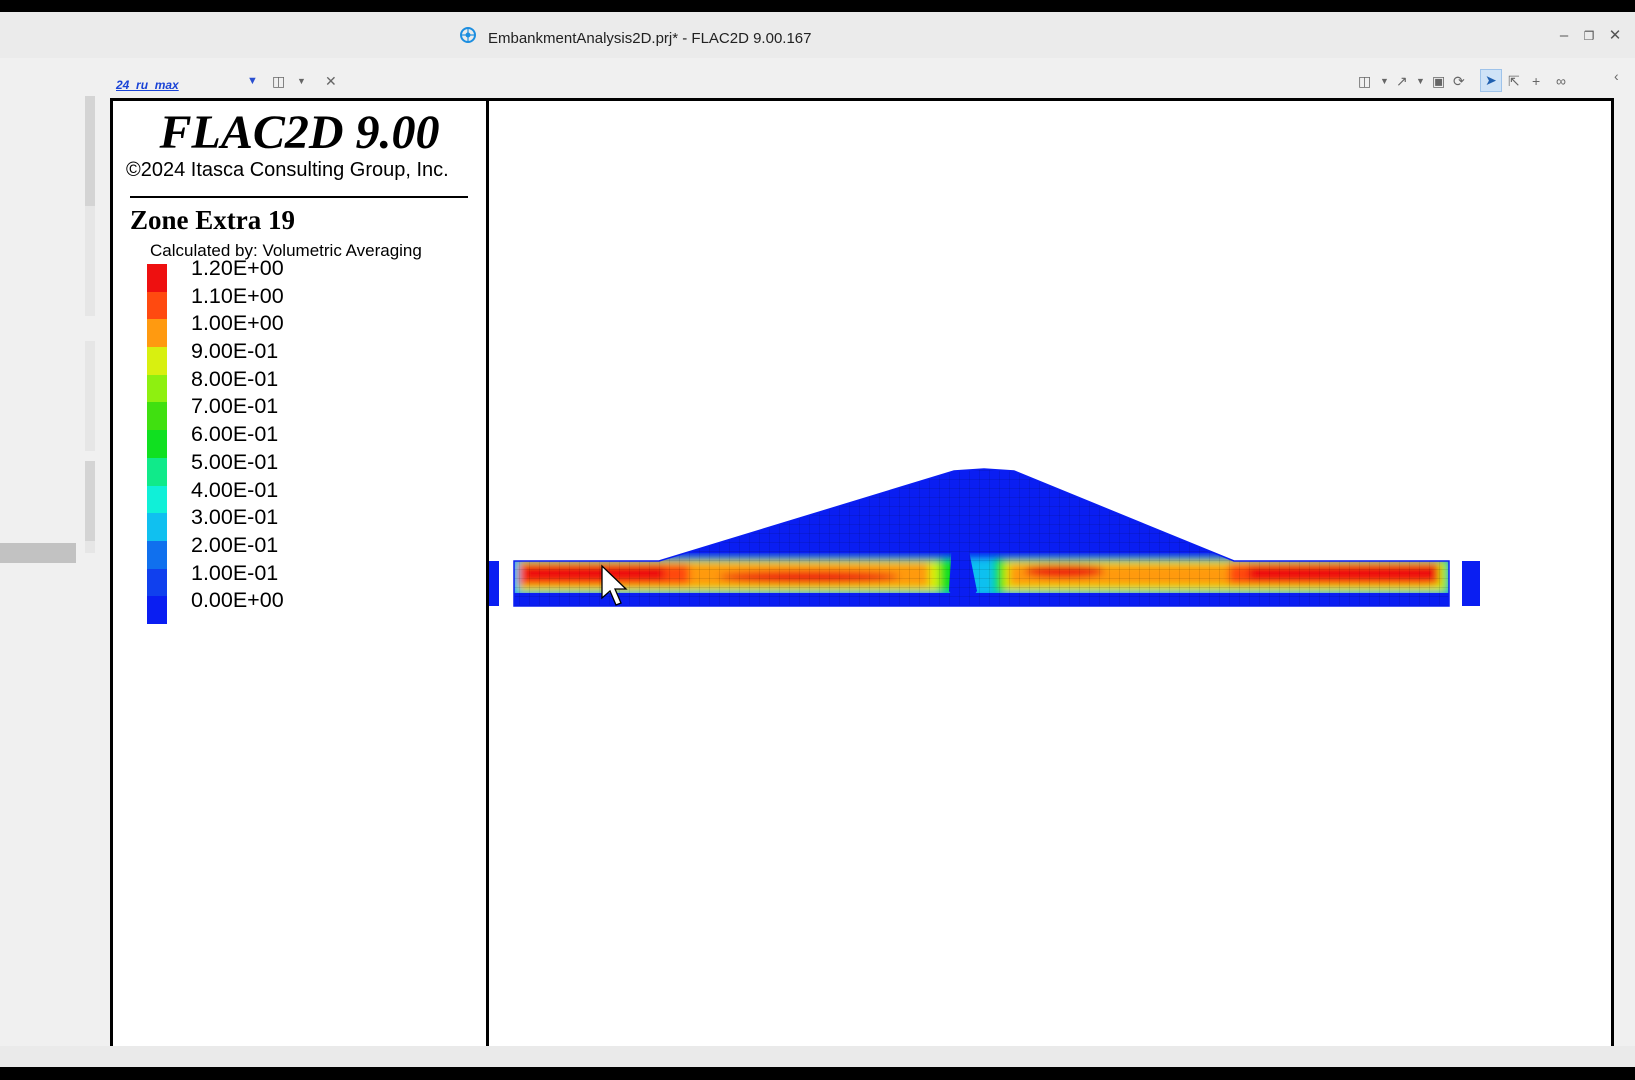 The width and height of the screenshot is (1635, 1080). What do you see at coordinates (237, 268) in the screenshot?
I see `color-scale-label: 1.20E+00` at bounding box center [237, 268].